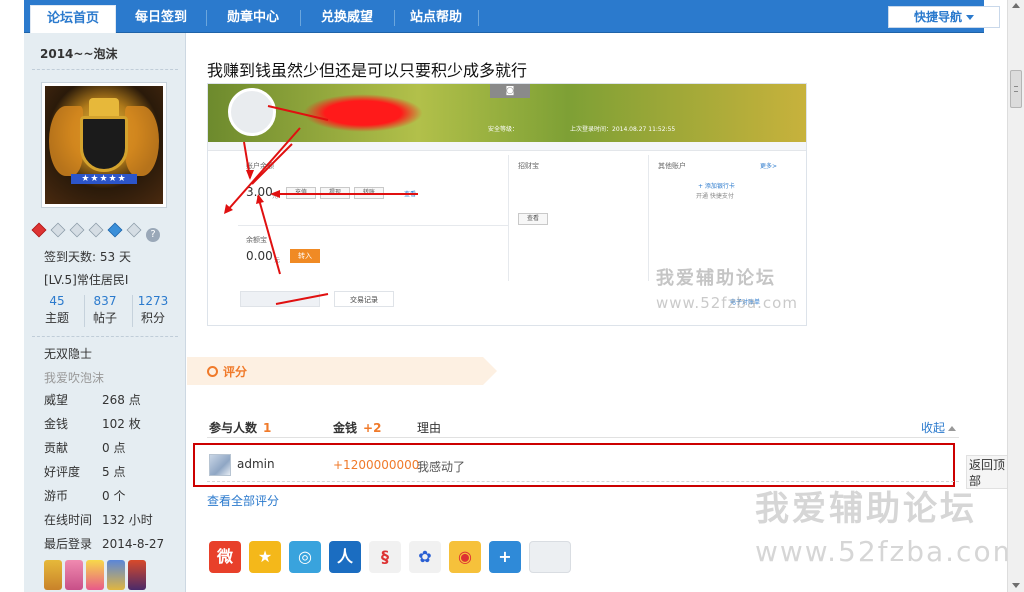 Image resolution: width=1024 pixels, height=592 pixels. What do you see at coordinates (109, 423) in the screenshot?
I see `stat-money: 金钱 102 枚` at bounding box center [109, 423].